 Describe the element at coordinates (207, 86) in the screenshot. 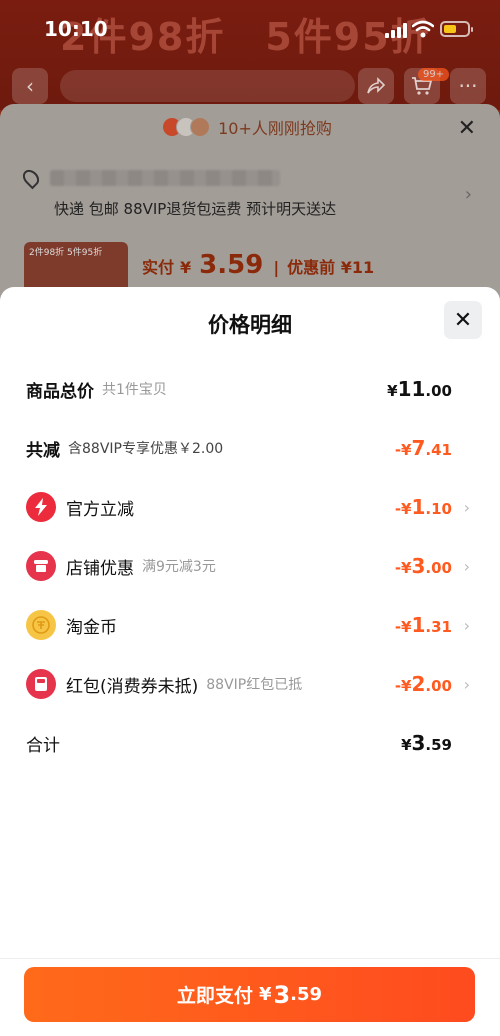

I see `search-bar` at that location.